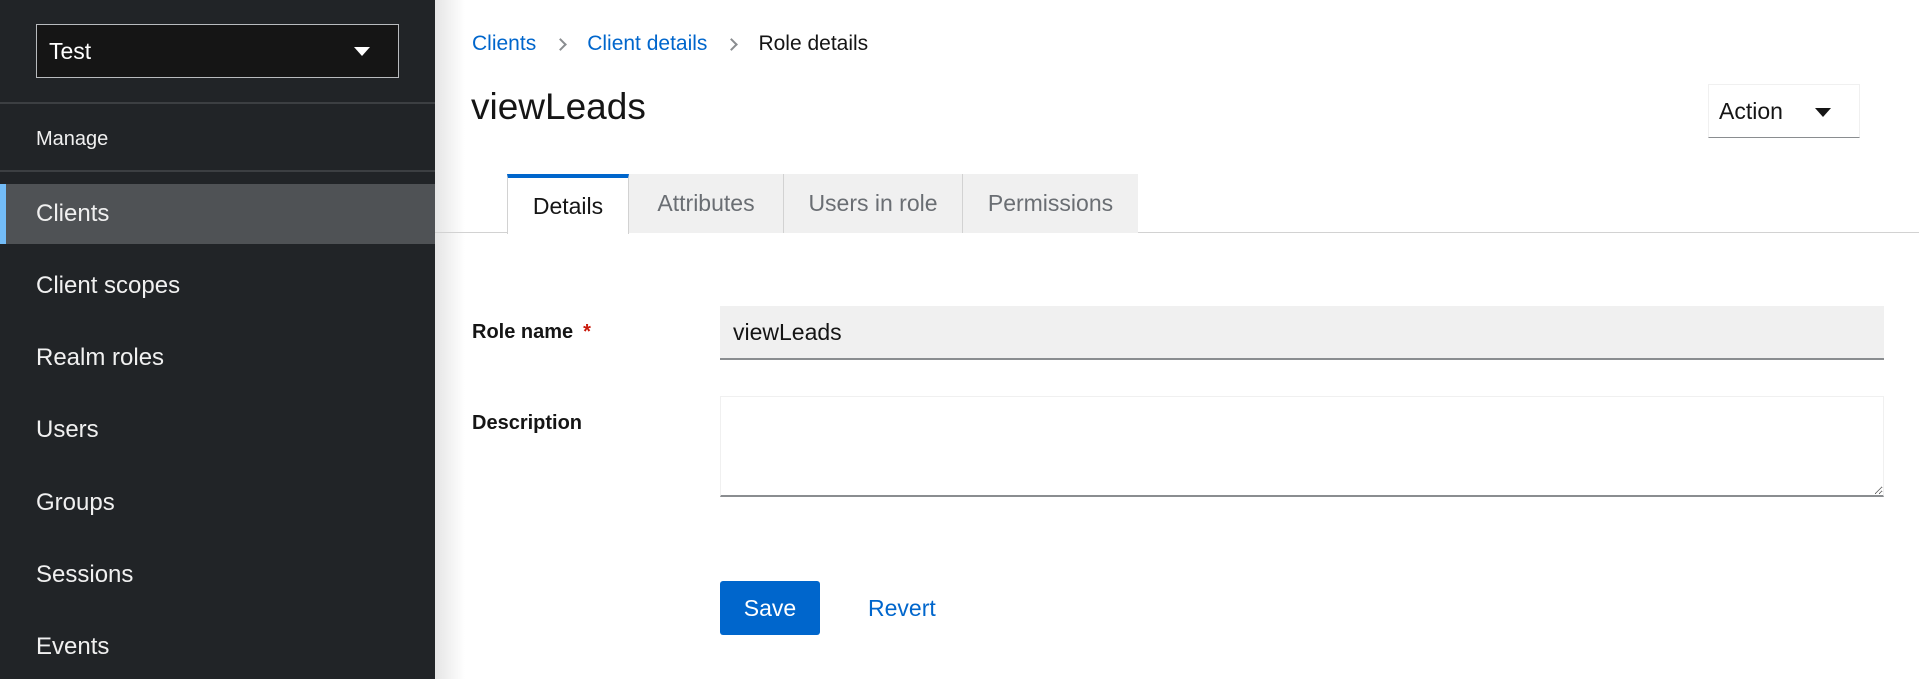  Describe the element at coordinates (217, 503) in the screenshot. I see `sidebar-item-groups: Groups` at that location.